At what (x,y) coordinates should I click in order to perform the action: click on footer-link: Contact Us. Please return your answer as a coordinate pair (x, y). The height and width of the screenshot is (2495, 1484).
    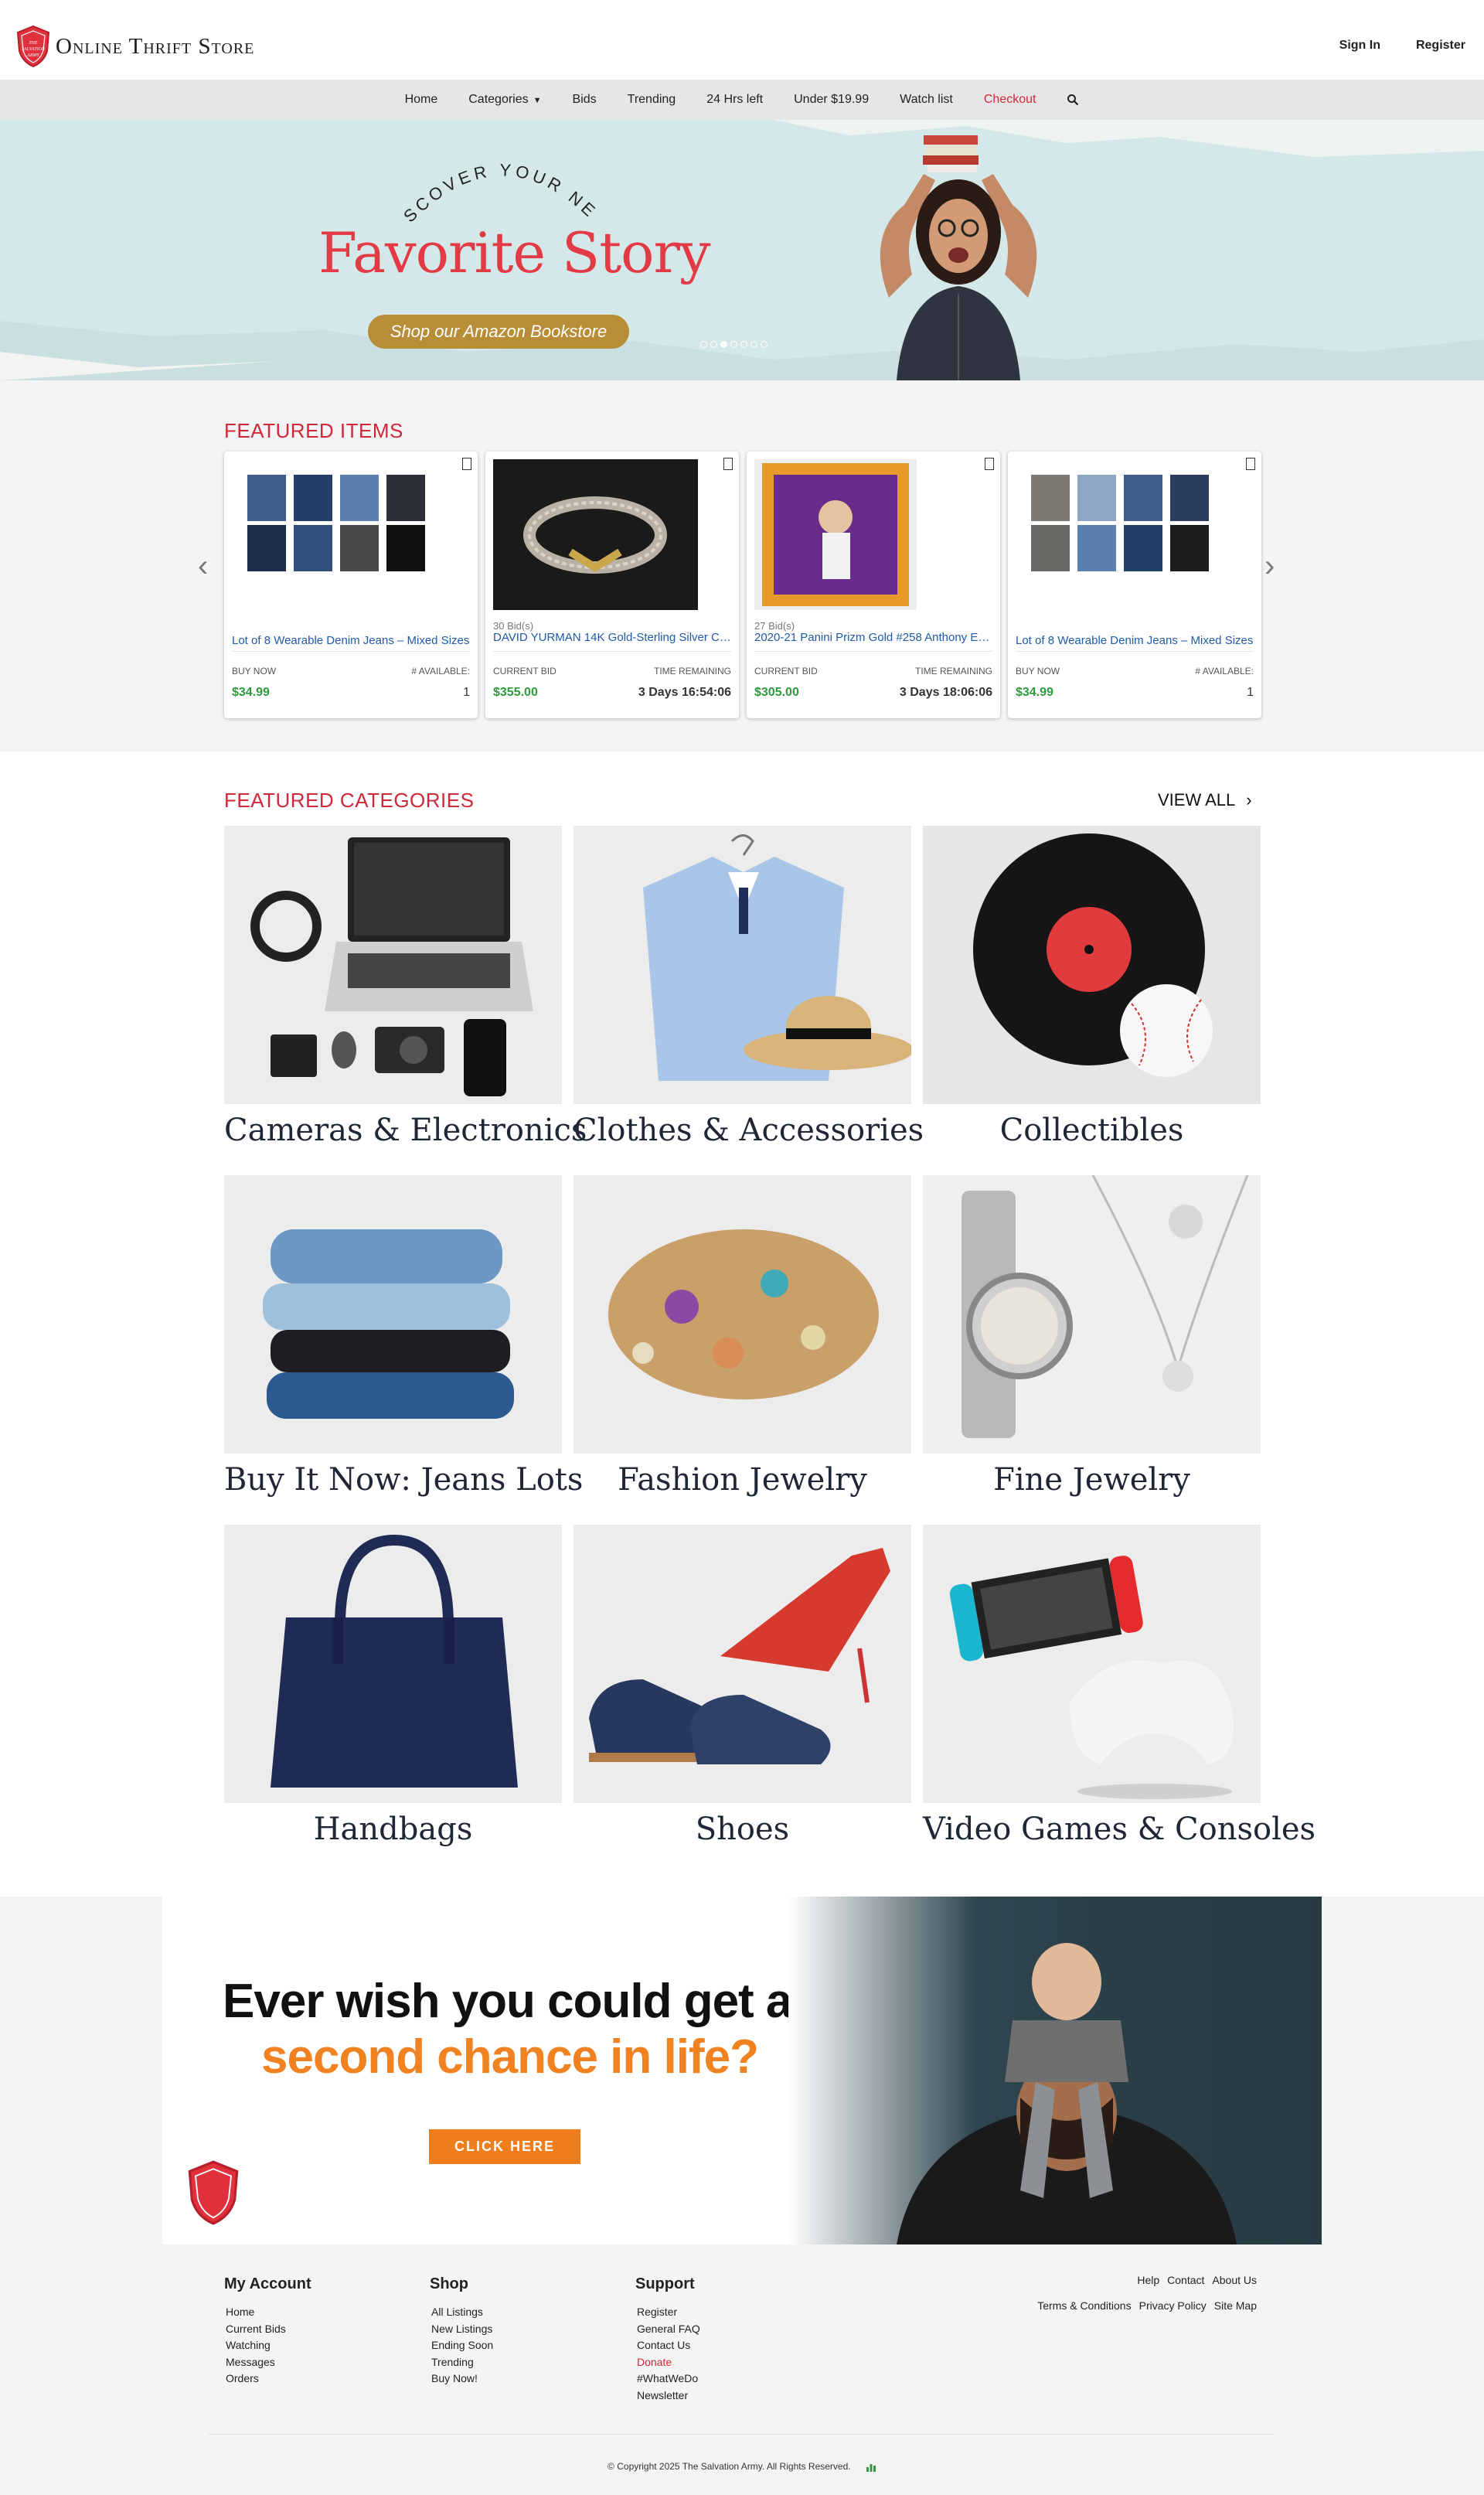
    Looking at the image, I should click on (667, 2345).